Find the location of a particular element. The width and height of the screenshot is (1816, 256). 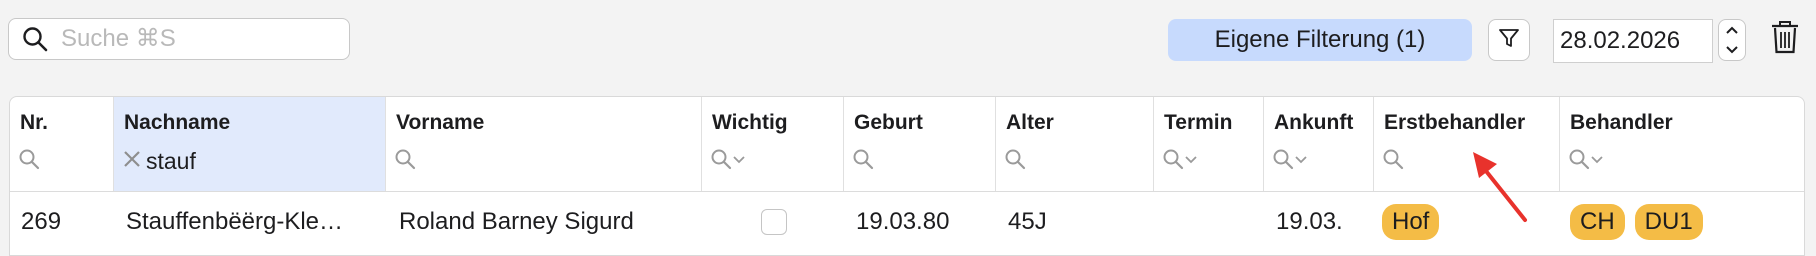

funnel-icon is located at coordinates (1509, 40).